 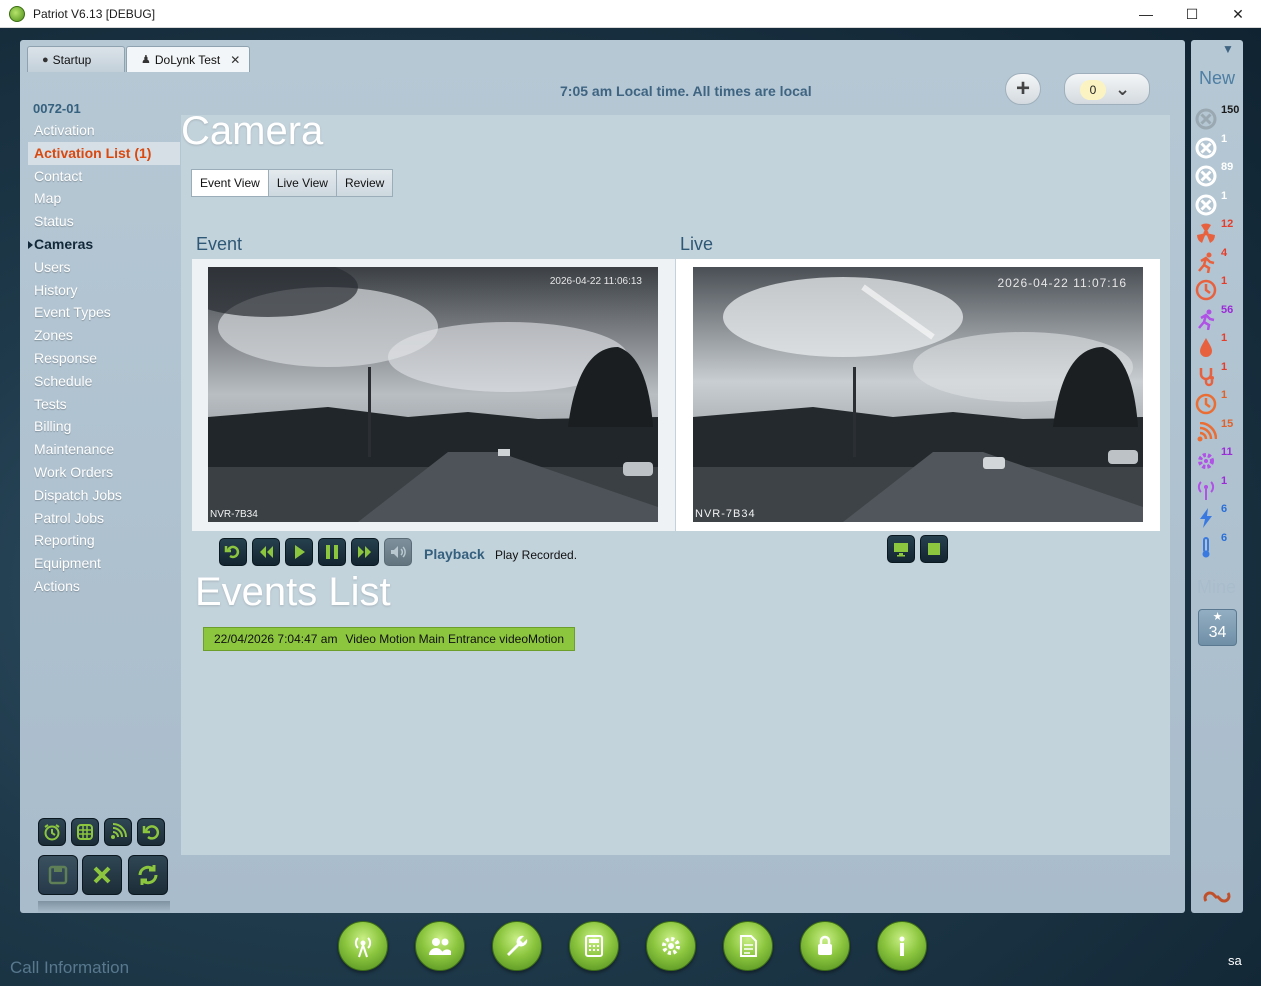 I want to click on event-video: 2026-04-22 11:06:13 NVR-7B34, so click(x=433, y=394).